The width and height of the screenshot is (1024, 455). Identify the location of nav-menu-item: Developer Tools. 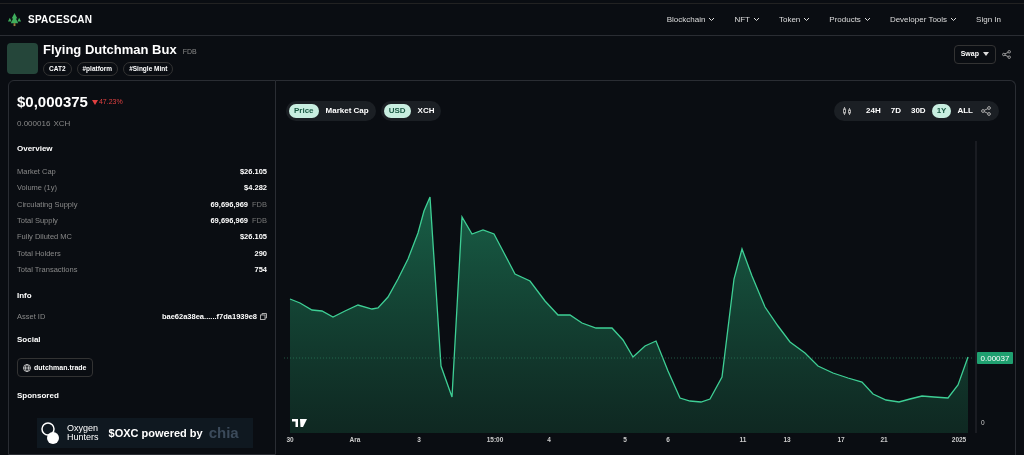
(923, 19).